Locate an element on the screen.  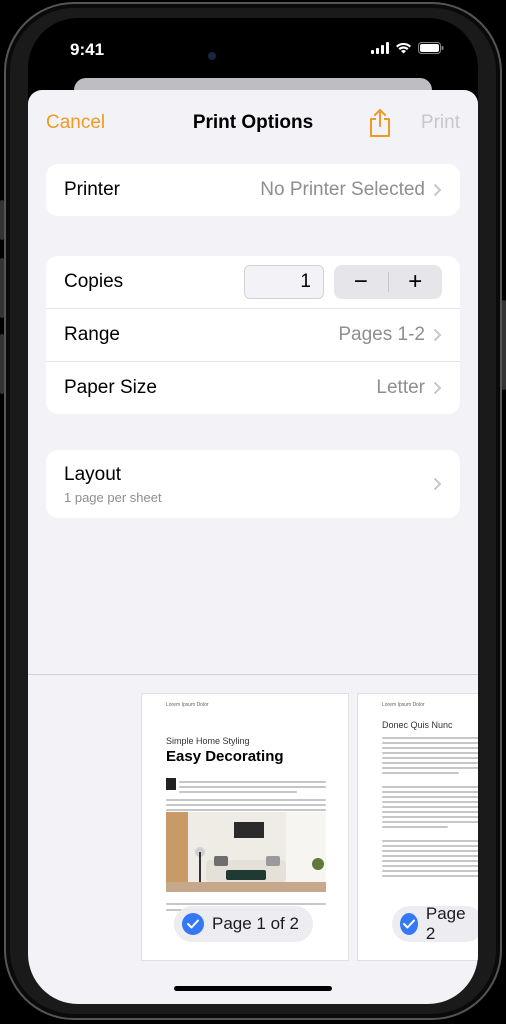
page-kicker: Simple Home Styling is located at coordinates (208, 741).